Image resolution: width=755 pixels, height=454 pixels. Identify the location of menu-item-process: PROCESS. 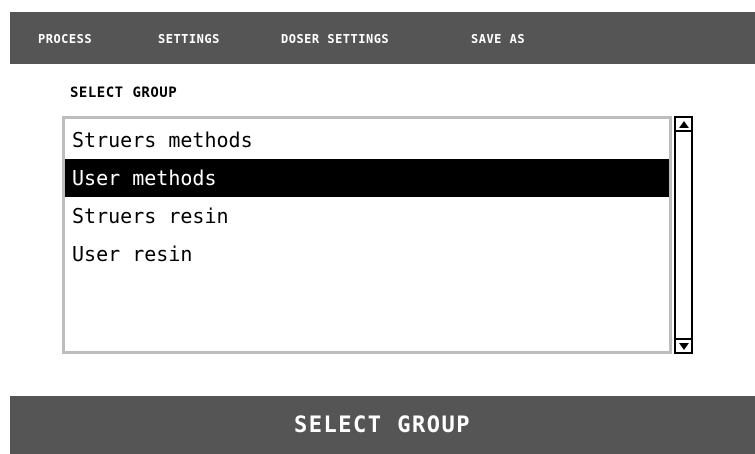
(65, 39).